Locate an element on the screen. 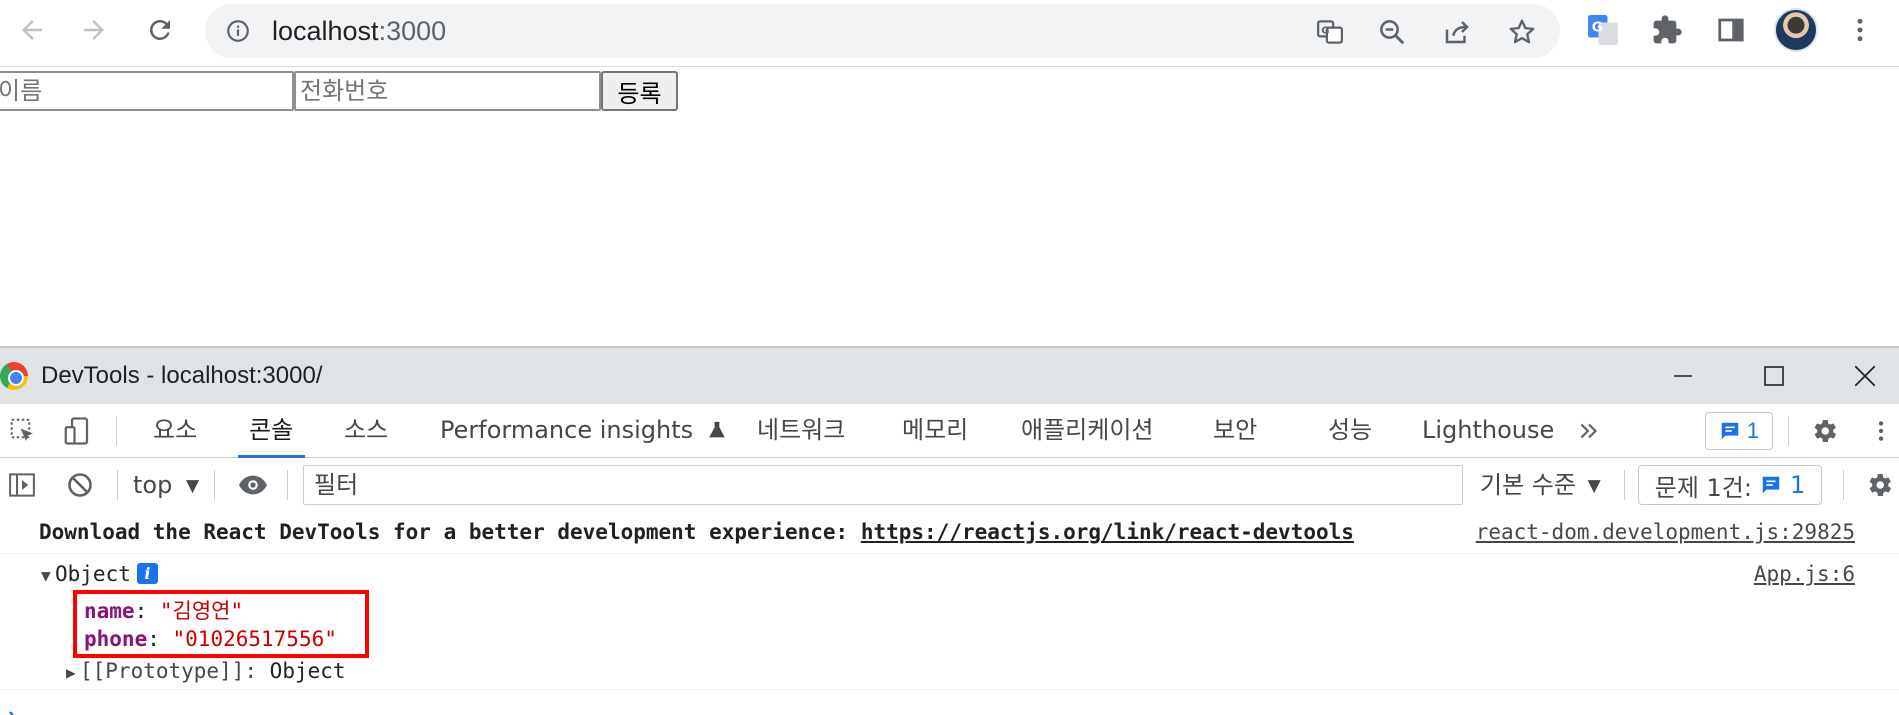 This screenshot has width=1899, height=715. close-button is located at coordinates (1864, 376).